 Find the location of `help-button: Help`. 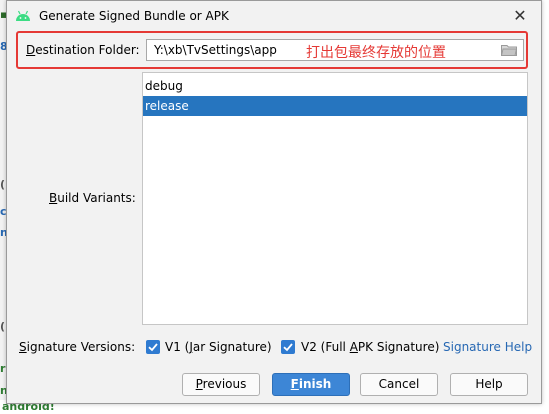

help-button: Help is located at coordinates (489, 384).